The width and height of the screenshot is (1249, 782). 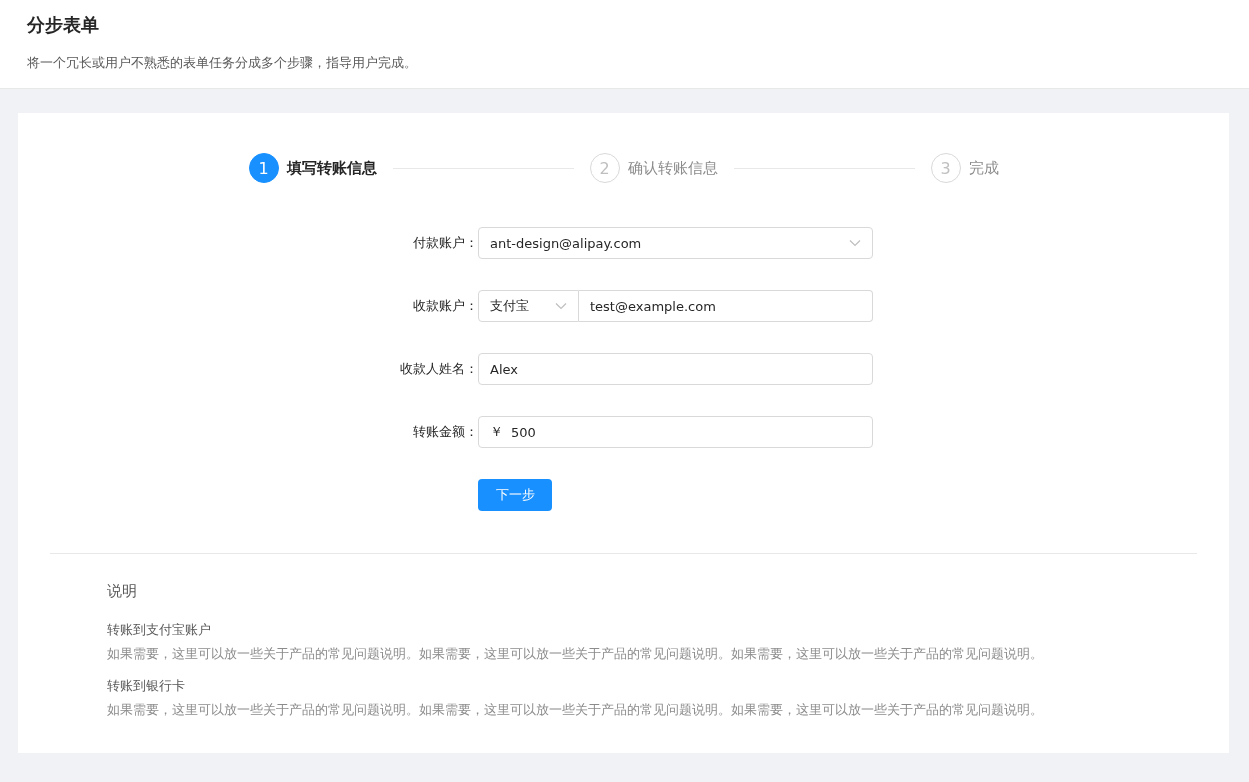 I want to click on step-title: 确认转账信息, so click(x=672, y=168).